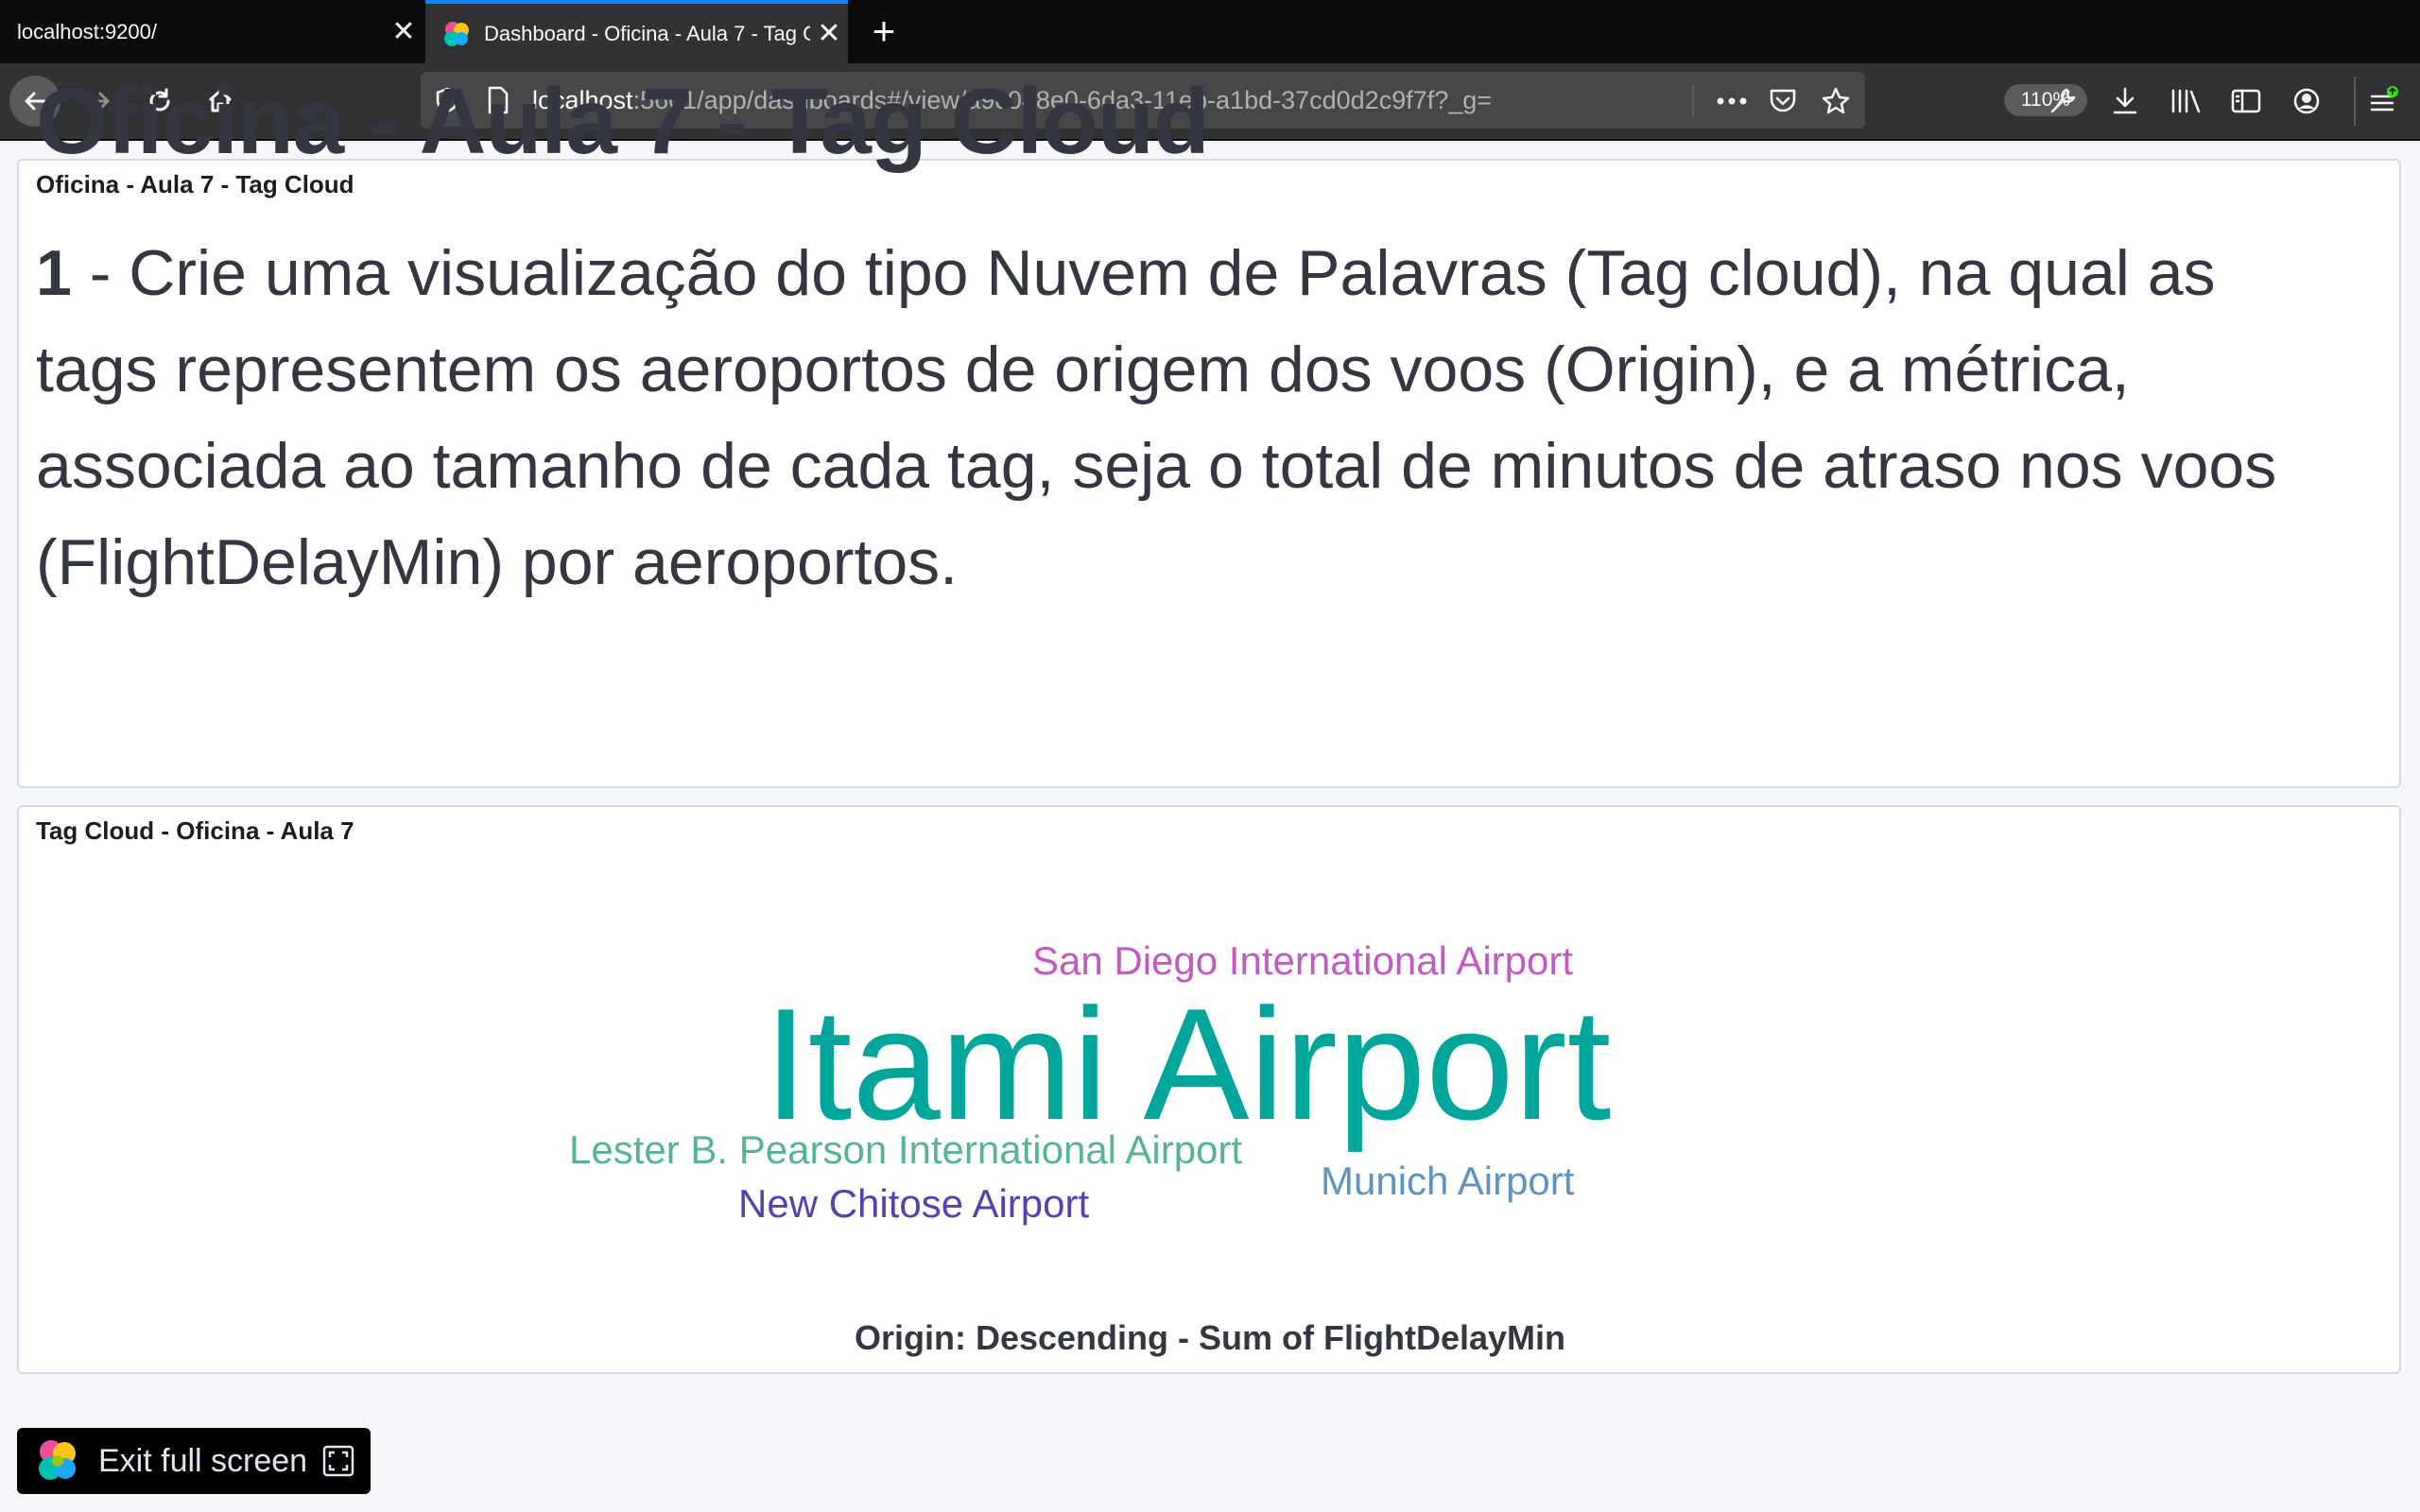 The width and height of the screenshot is (2420, 1512). Describe the element at coordinates (2384, 101) in the screenshot. I see `menu-icon` at that location.